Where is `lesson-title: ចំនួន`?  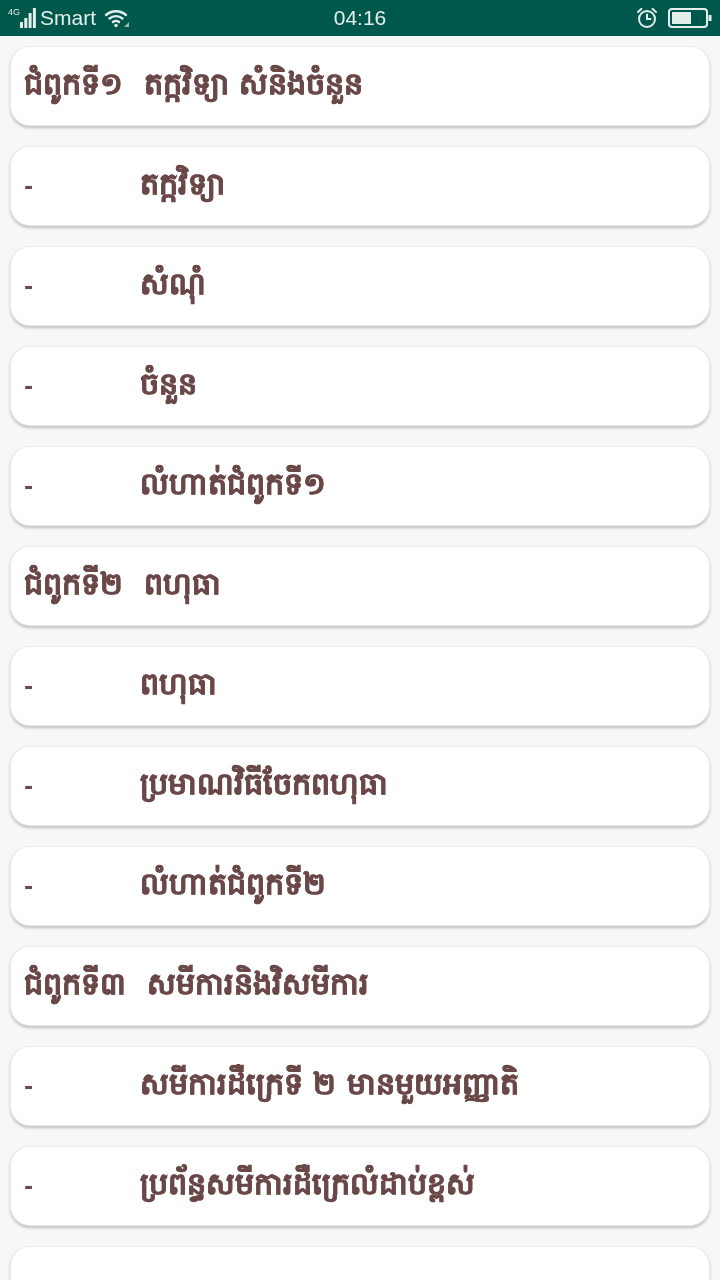 lesson-title: ចំនួន is located at coordinates (168, 384).